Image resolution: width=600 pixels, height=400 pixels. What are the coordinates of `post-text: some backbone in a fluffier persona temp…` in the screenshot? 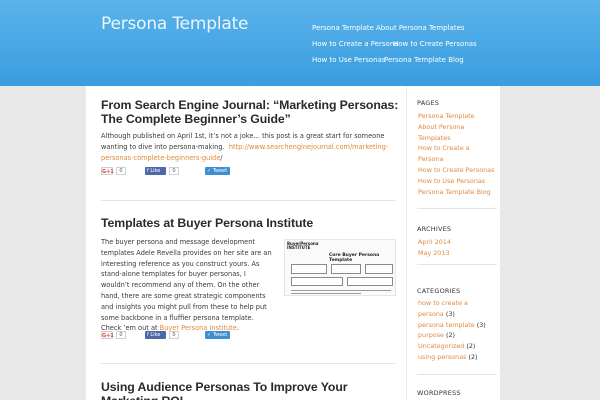 It's located at (177, 317).